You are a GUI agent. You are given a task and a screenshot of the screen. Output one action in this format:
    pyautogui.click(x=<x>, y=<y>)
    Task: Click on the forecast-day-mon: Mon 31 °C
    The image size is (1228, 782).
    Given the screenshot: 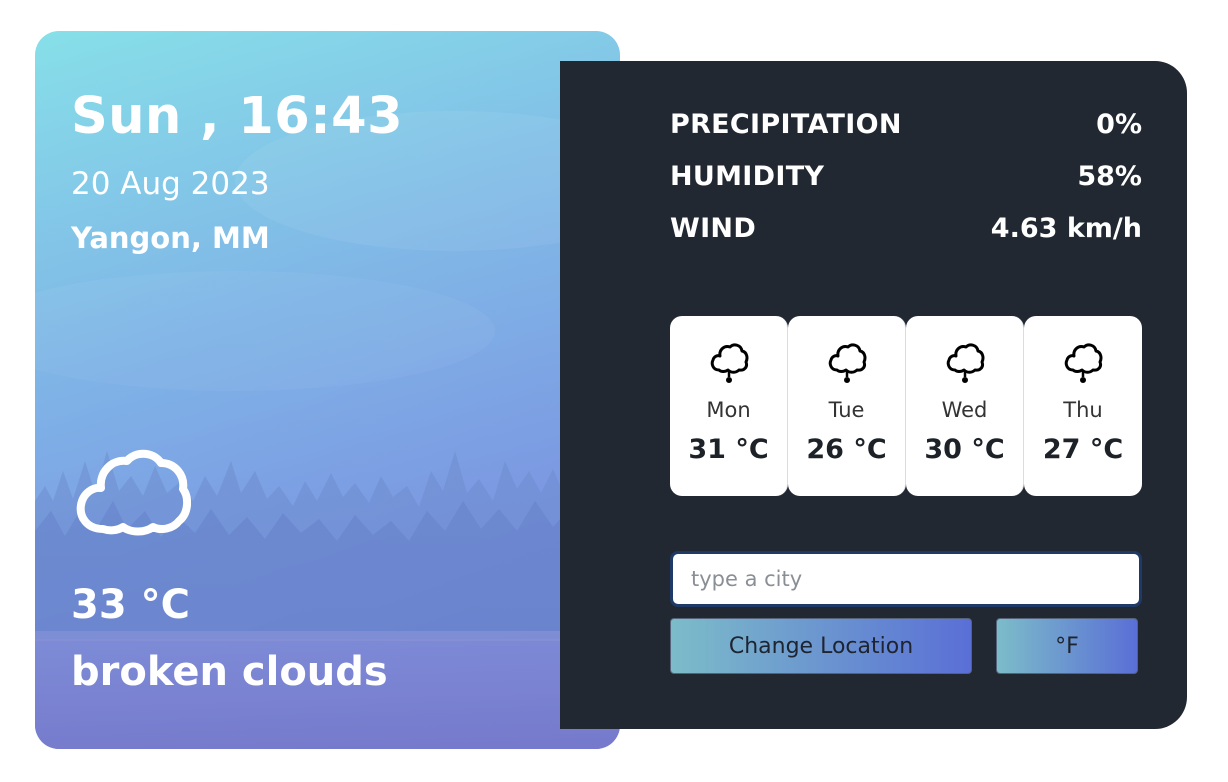 What is the action you would take?
    pyautogui.click(x=729, y=406)
    